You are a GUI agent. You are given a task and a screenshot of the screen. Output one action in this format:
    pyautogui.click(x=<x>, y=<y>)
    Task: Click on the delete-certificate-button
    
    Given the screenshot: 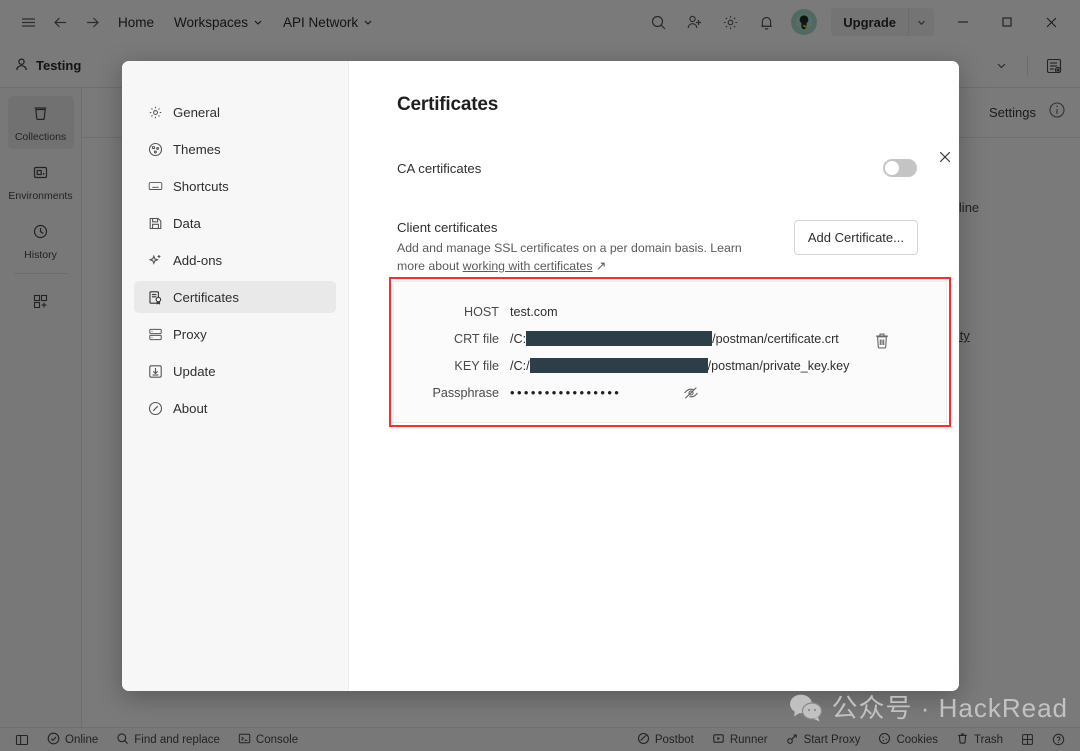 What is the action you would take?
    pyautogui.click(x=882, y=343)
    